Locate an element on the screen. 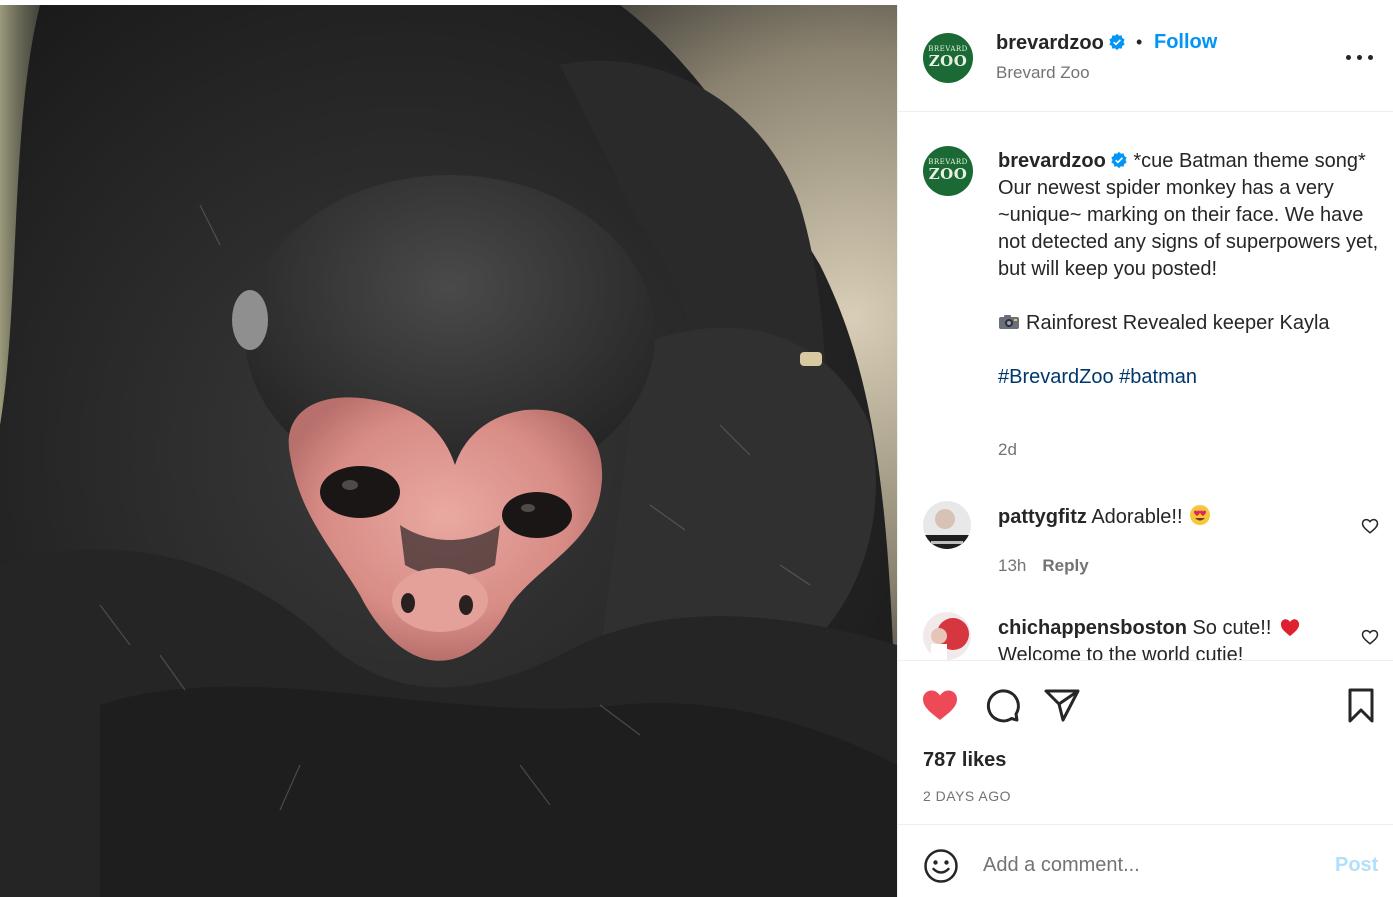 This screenshot has height=897, width=1393. comment-input is located at coordinates (1143, 865).